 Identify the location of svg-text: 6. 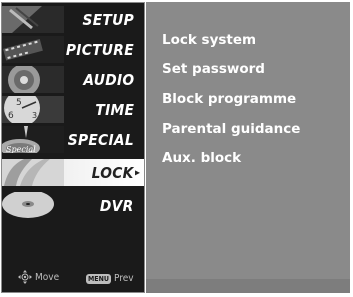
(11, 116).